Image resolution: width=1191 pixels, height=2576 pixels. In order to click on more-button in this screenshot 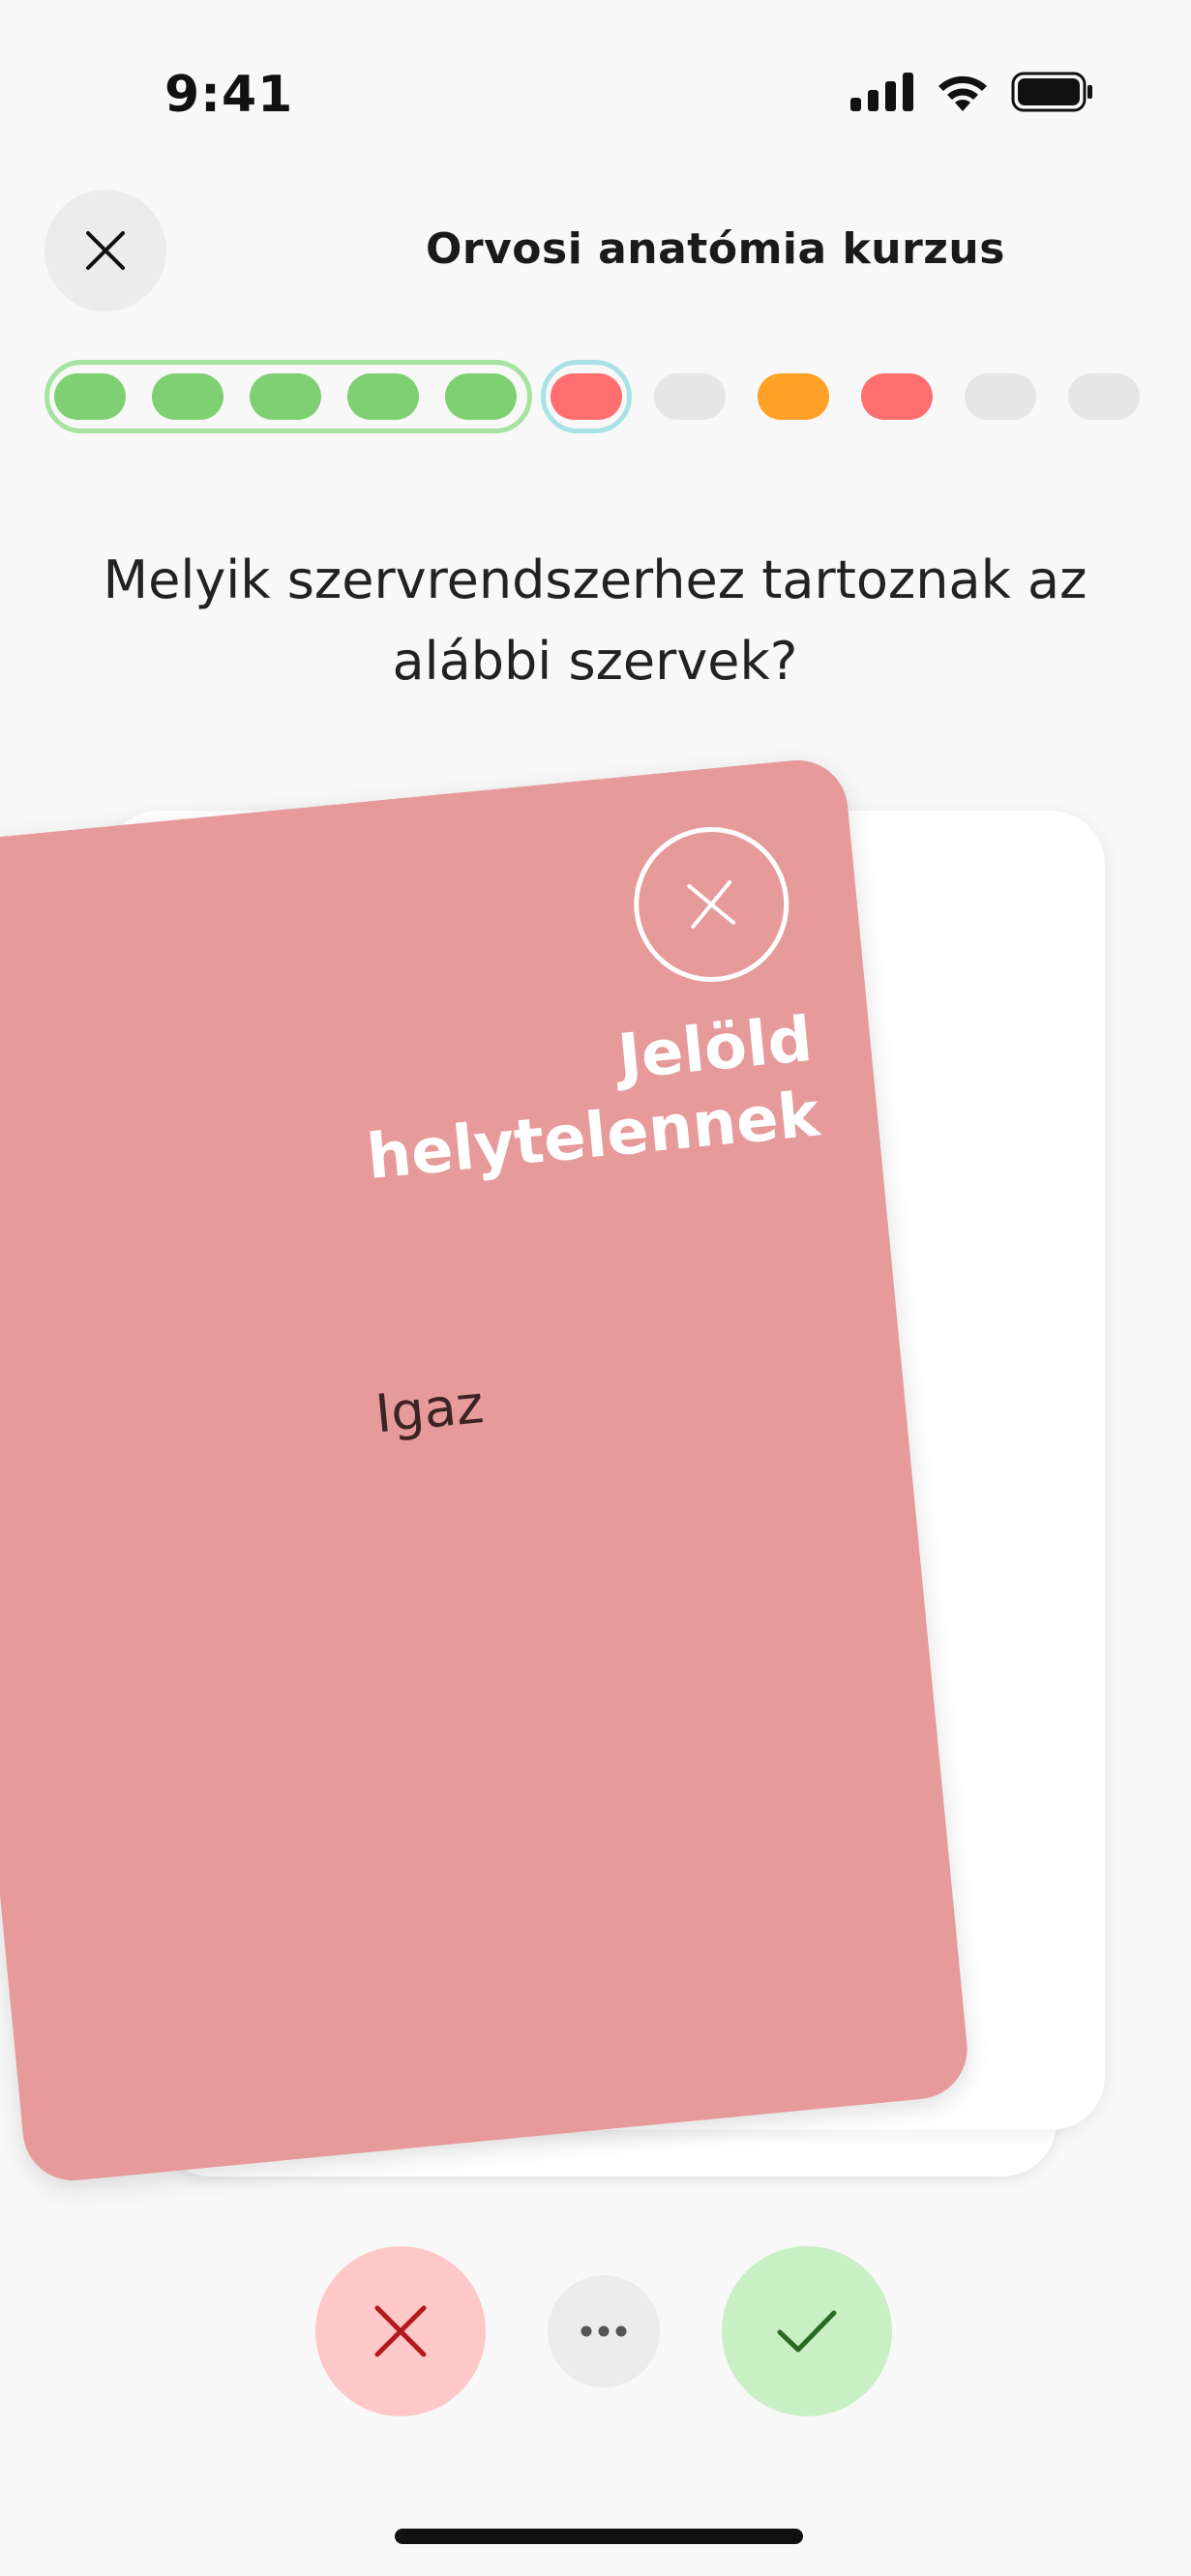, I will do `click(604, 2331)`.